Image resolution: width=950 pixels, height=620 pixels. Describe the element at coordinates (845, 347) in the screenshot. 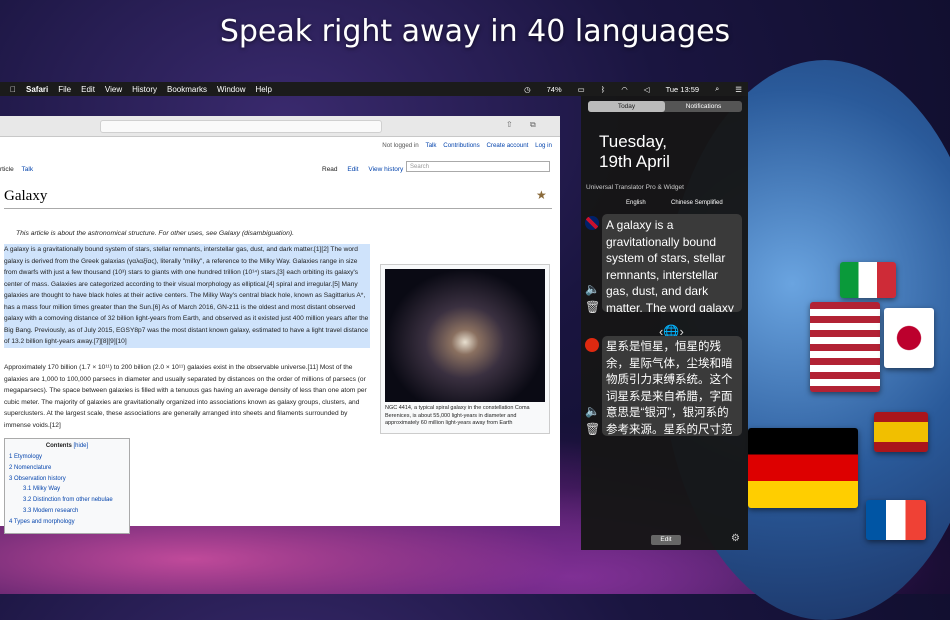

I see `flag-usa` at that location.